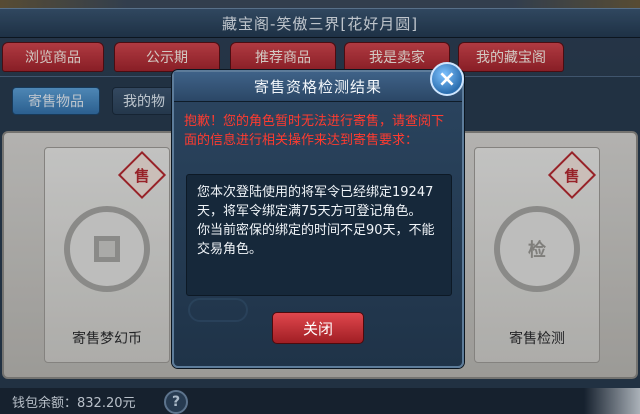  I want to click on warning-text: 抱歉！您的角色暂时无法进行寄售，请查阅下面的信息进行相关操作来达到寄售要求：, so click(314, 131).